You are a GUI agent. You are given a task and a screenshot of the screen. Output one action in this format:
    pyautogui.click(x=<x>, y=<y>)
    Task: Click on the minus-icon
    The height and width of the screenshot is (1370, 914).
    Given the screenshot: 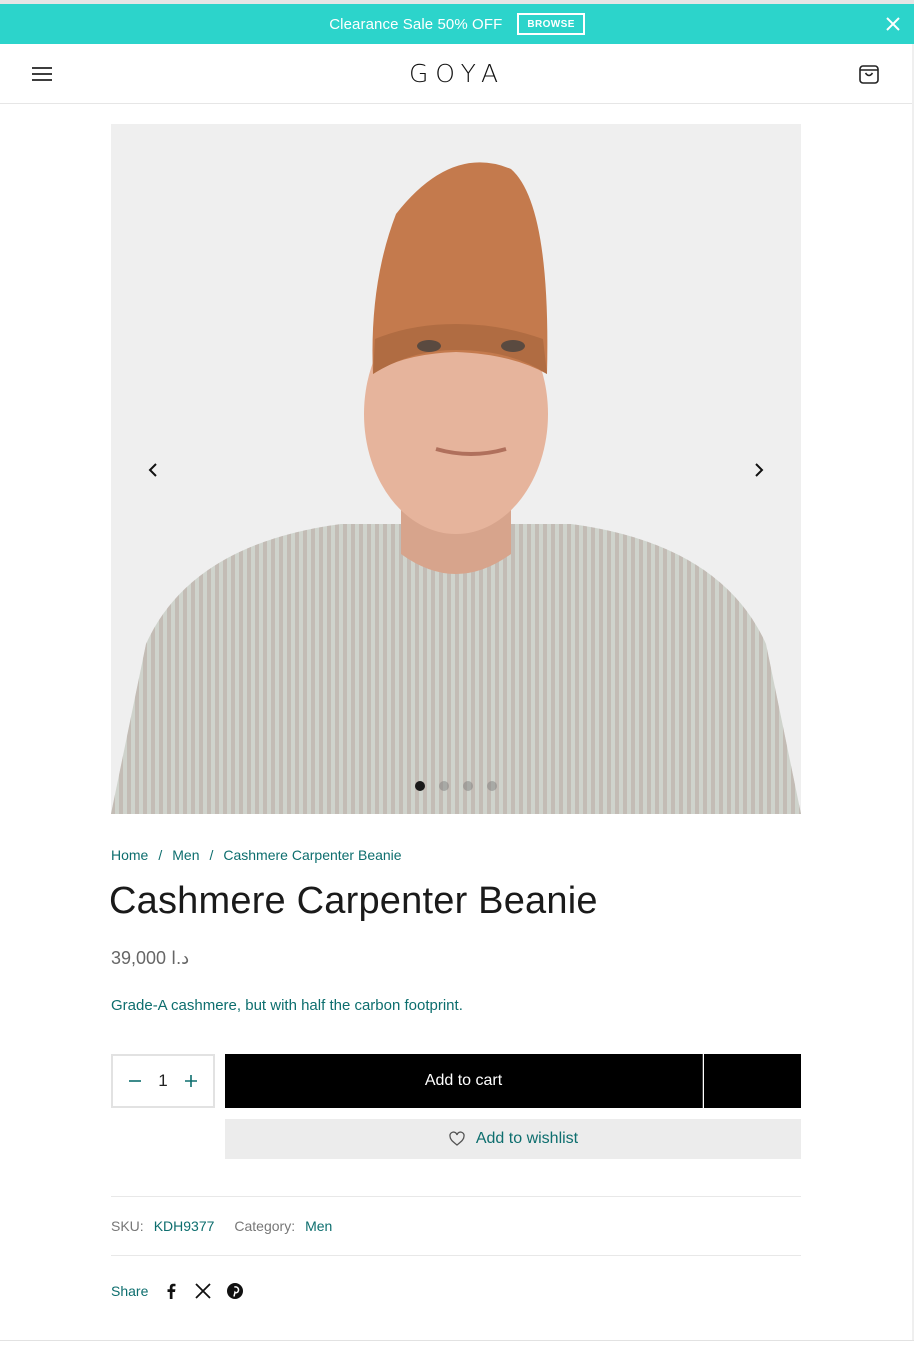 What is the action you would take?
    pyautogui.click(x=135, y=1081)
    